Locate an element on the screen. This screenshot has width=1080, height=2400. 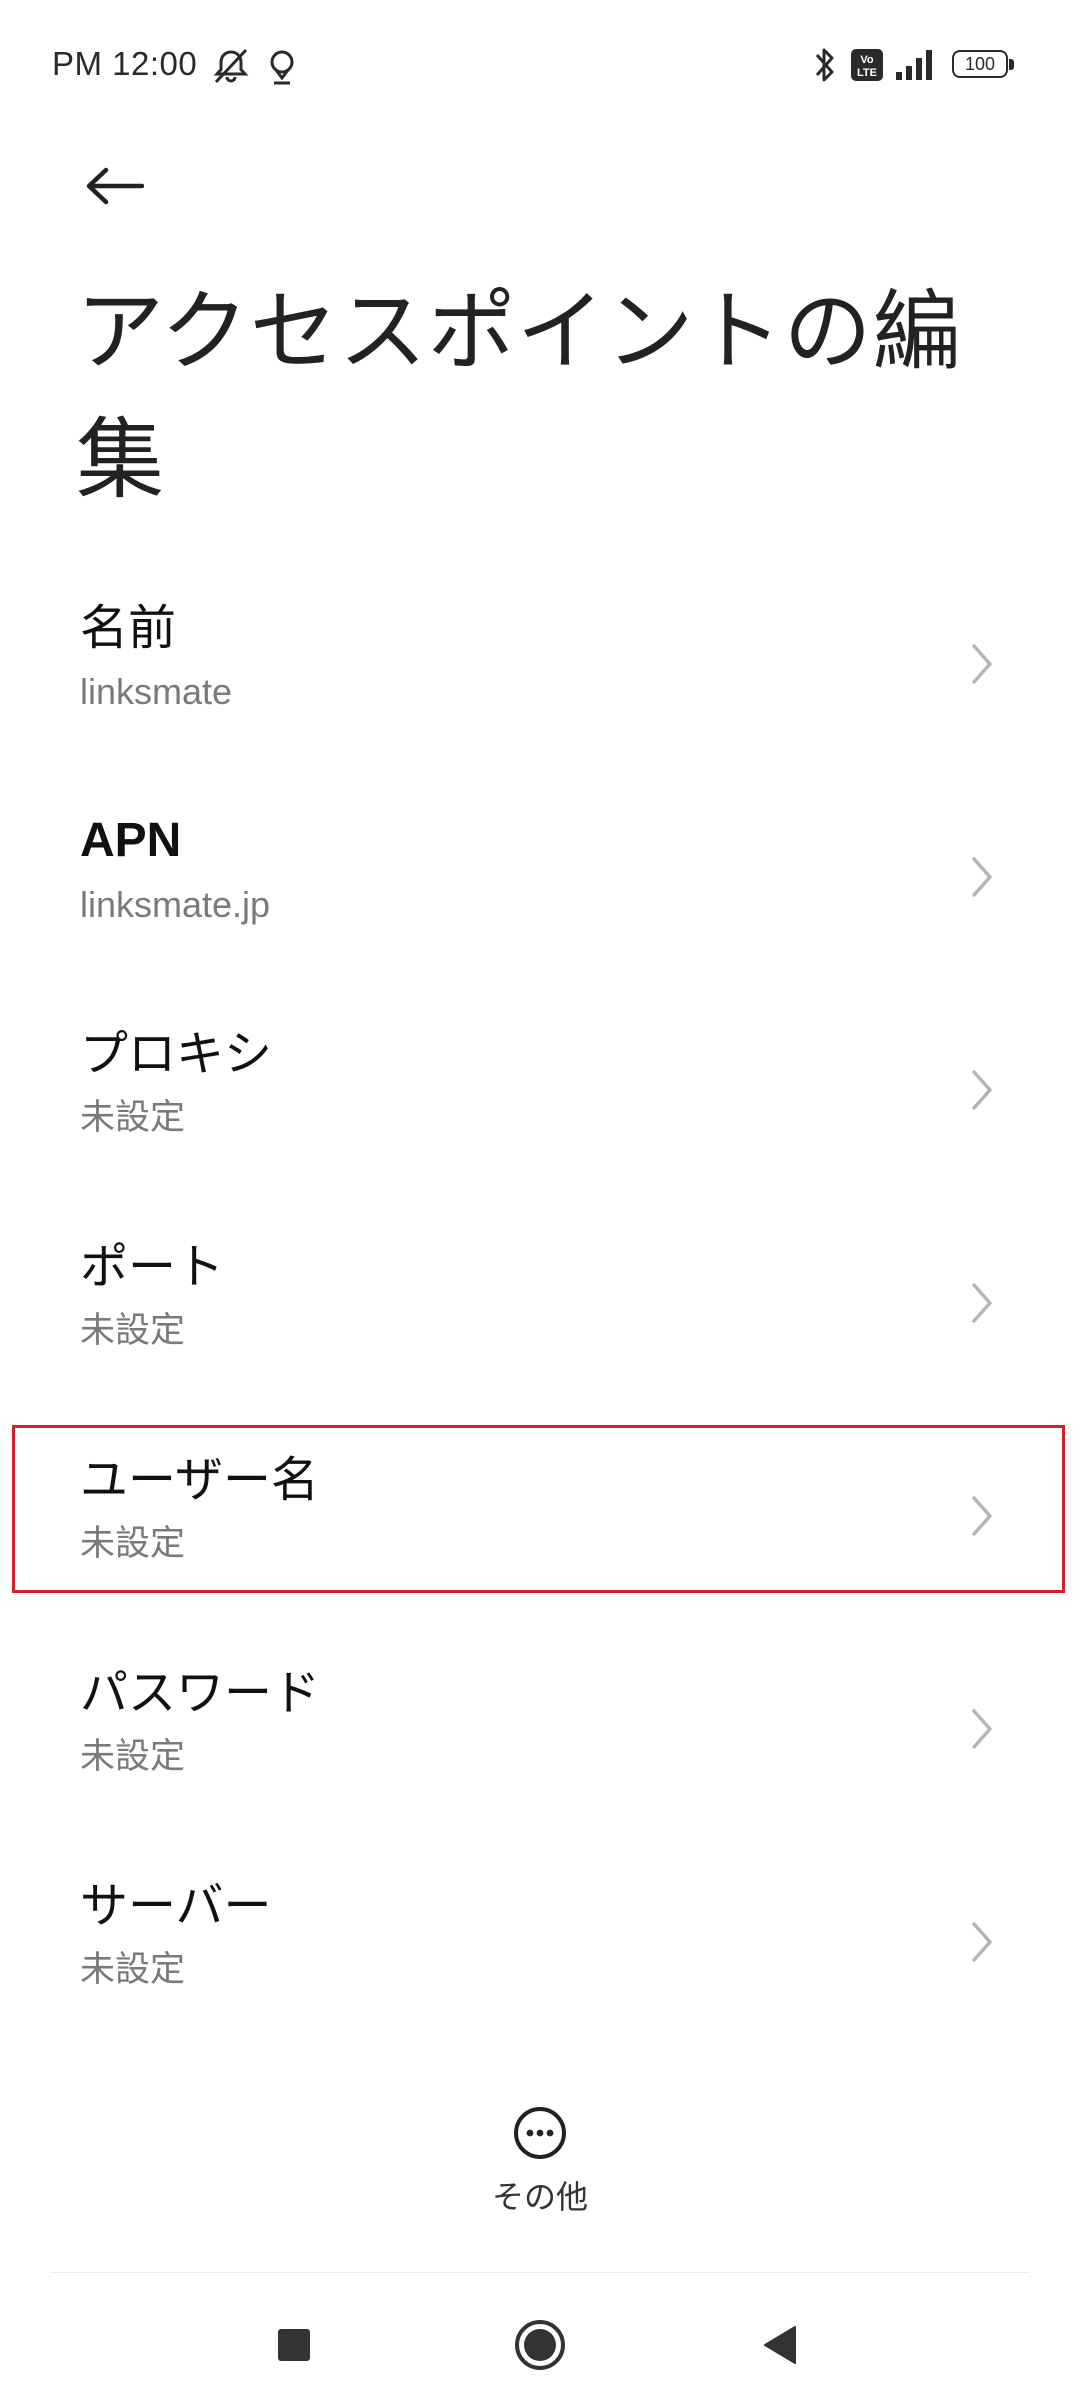
signal-icon is located at coordinates (914, 65).